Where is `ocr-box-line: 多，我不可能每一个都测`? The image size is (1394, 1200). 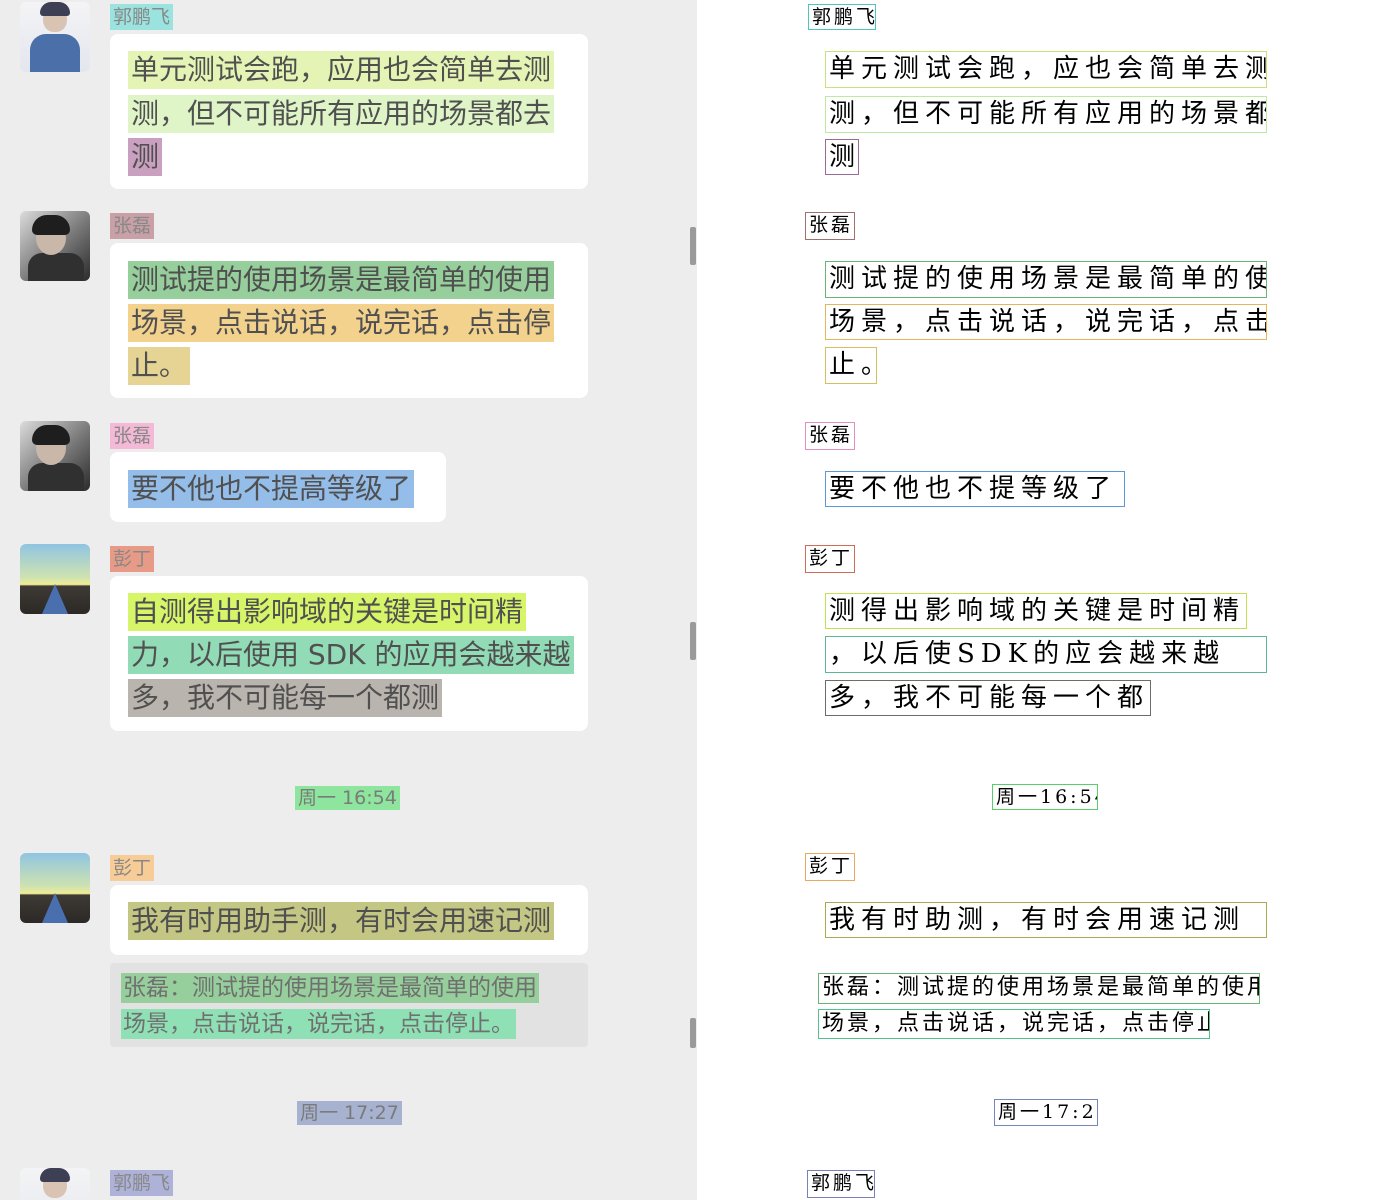
ocr-box-line: 多，我不可能每一个都测 is located at coordinates (988, 698).